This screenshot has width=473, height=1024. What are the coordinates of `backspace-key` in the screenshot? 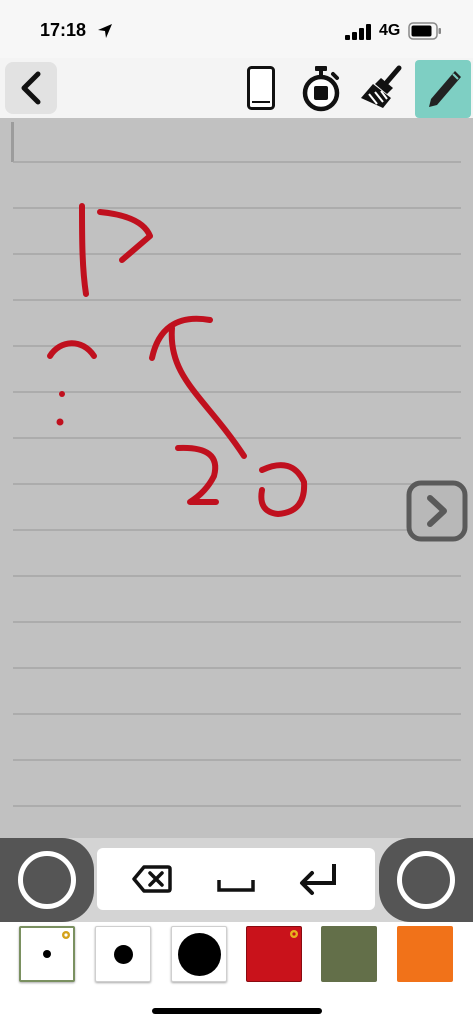 It's located at (152, 879).